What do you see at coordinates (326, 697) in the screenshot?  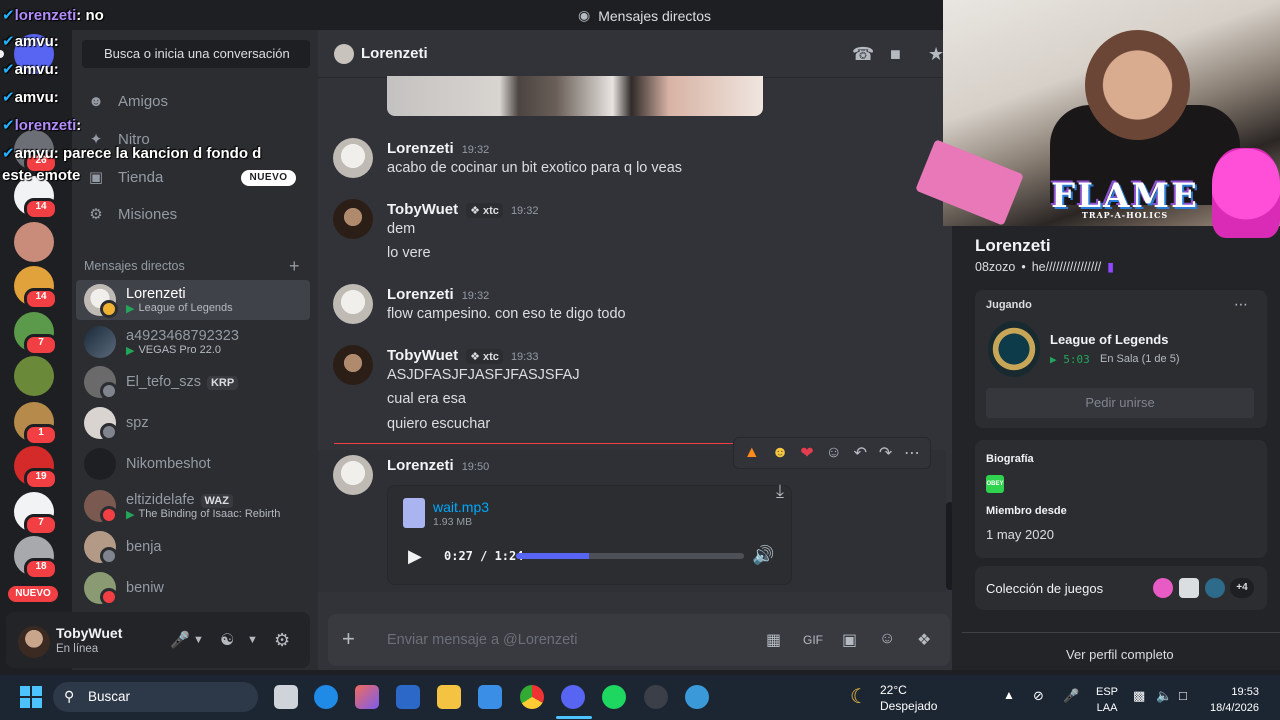 I see `edge-icon` at bounding box center [326, 697].